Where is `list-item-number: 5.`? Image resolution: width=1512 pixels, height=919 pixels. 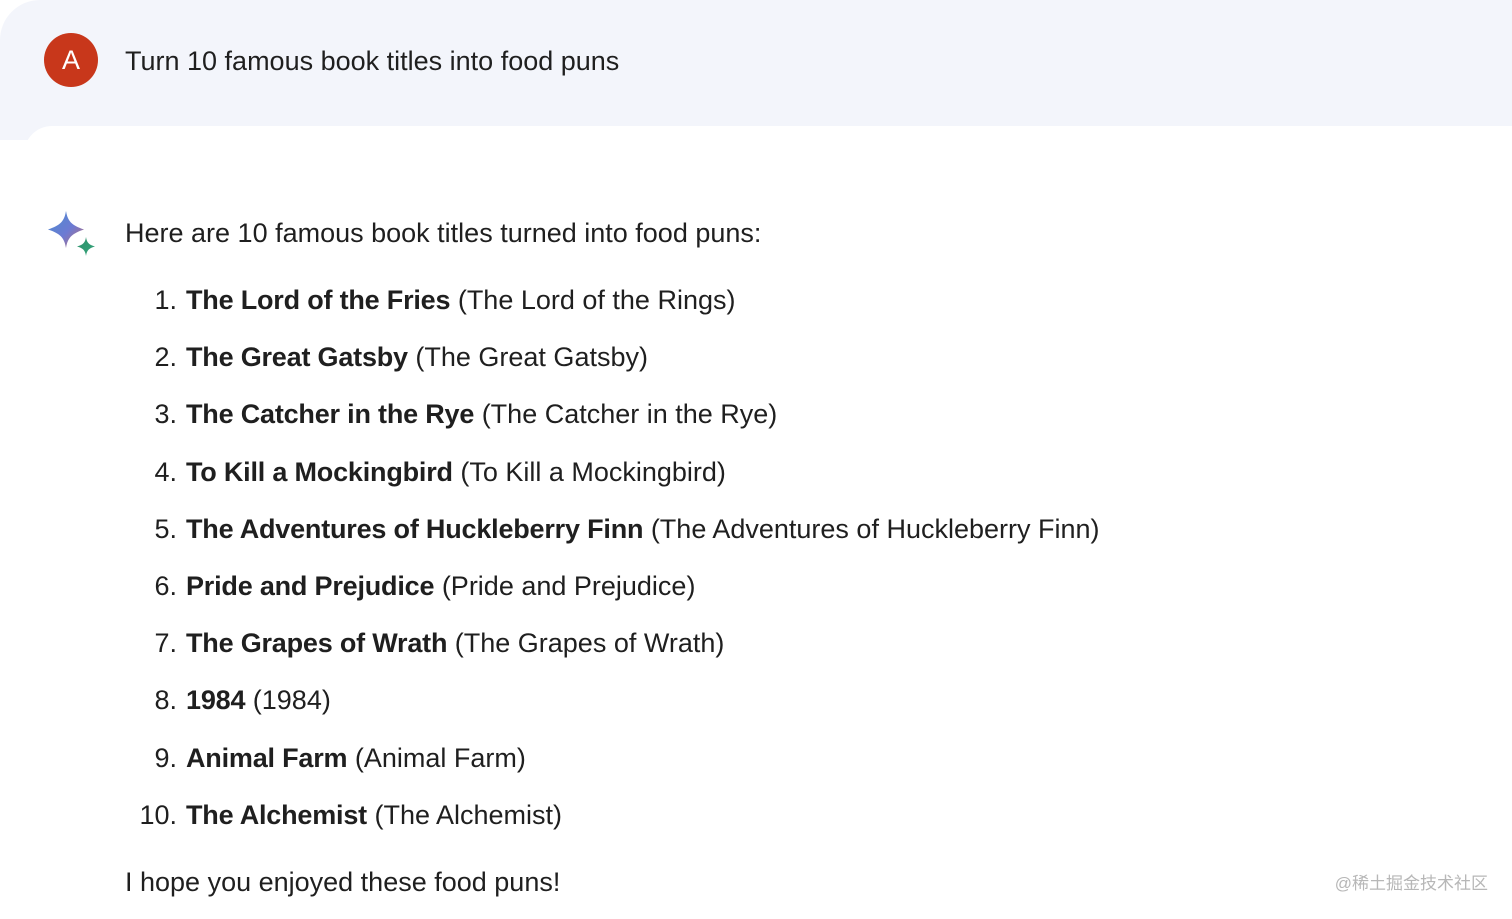 list-item-number: 5. is located at coordinates (165, 528).